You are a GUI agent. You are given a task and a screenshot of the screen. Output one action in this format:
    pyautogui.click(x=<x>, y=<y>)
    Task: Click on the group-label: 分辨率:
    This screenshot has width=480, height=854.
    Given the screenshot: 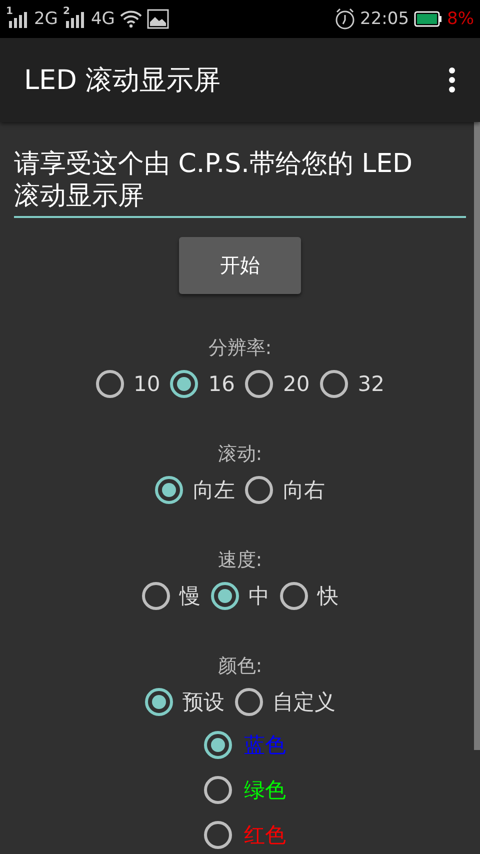 What is the action you would take?
    pyautogui.click(x=240, y=348)
    